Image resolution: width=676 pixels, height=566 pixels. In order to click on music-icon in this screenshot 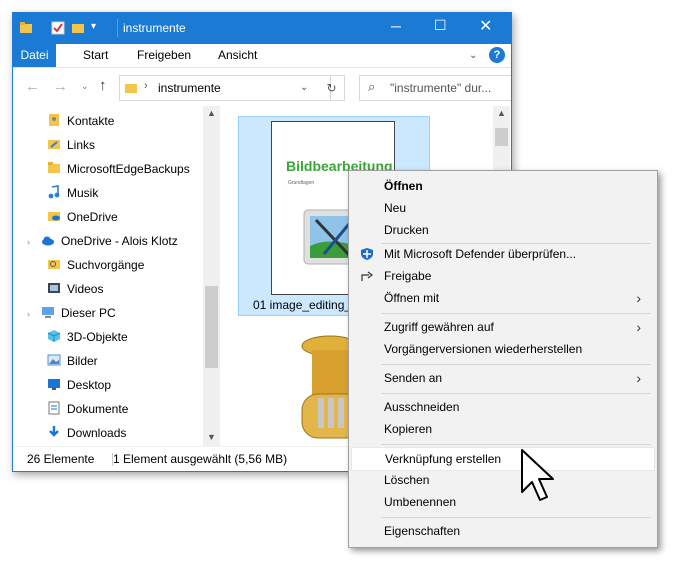, I will do `click(54, 192)`.